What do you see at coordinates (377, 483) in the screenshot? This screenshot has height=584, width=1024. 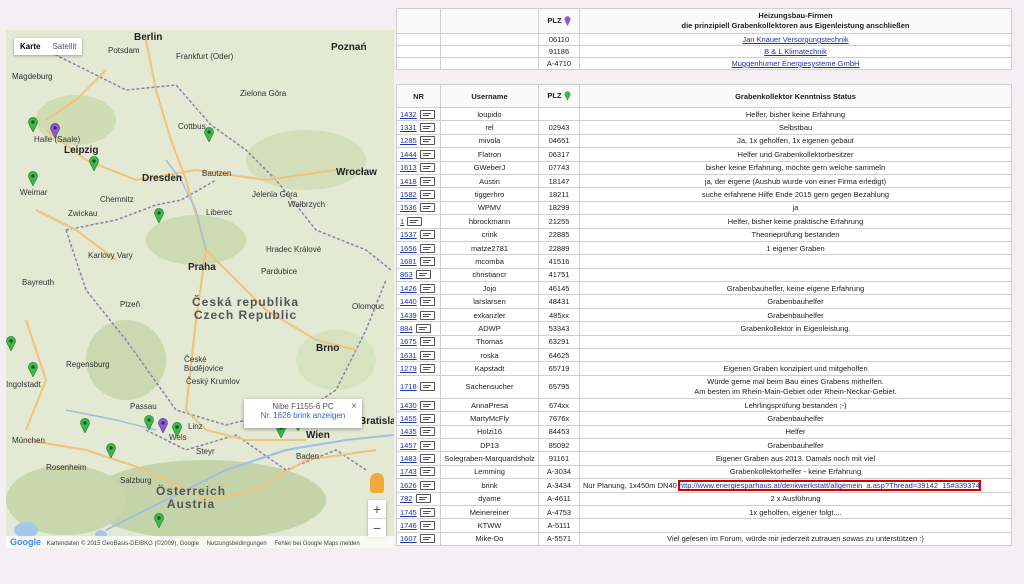 I see `pegman-icon` at bounding box center [377, 483].